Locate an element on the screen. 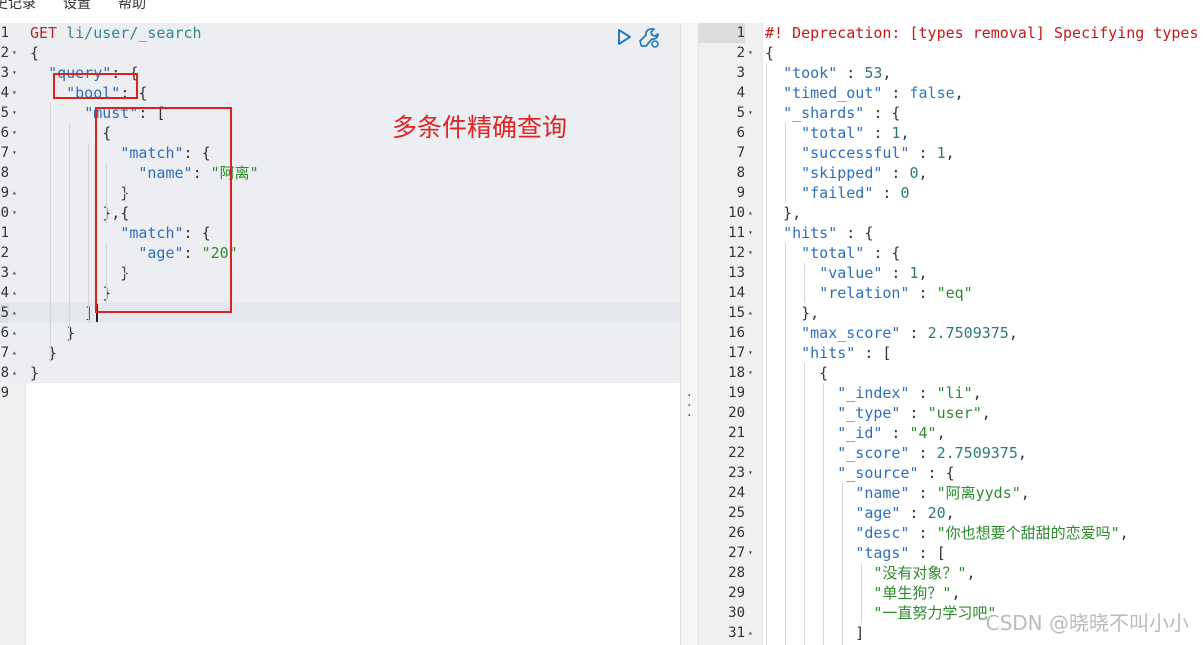  code-token: "skipped" is located at coordinates (842, 173).